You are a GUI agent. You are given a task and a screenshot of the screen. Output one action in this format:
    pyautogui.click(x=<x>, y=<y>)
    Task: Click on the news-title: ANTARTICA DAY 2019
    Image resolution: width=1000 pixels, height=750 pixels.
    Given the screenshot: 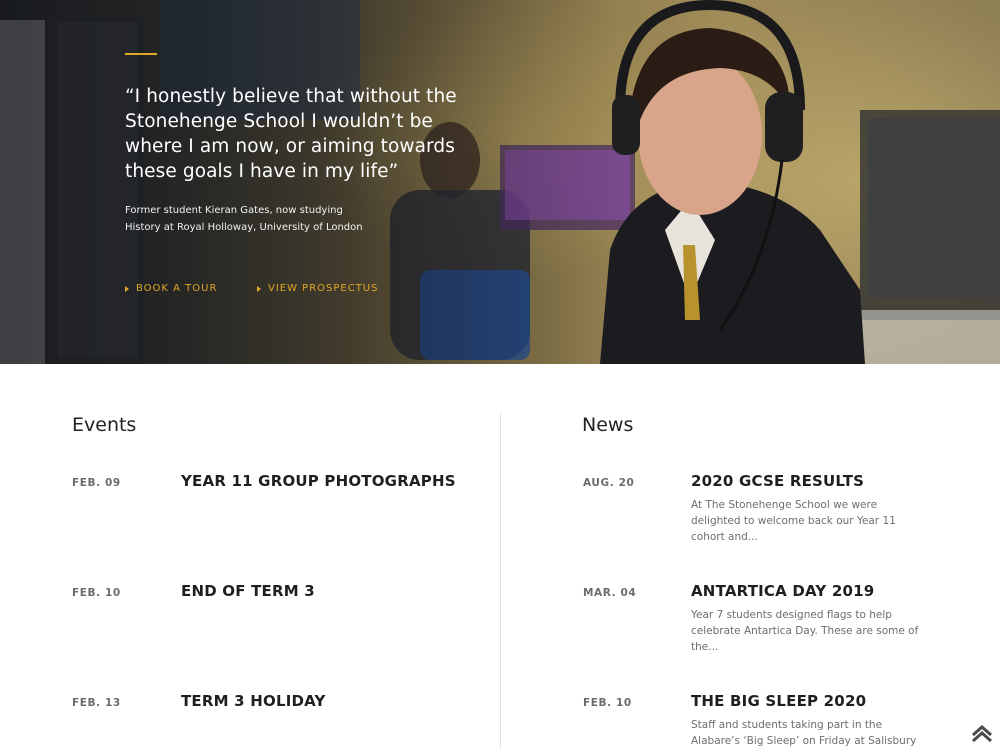 What is the action you would take?
    pyautogui.click(x=782, y=591)
    